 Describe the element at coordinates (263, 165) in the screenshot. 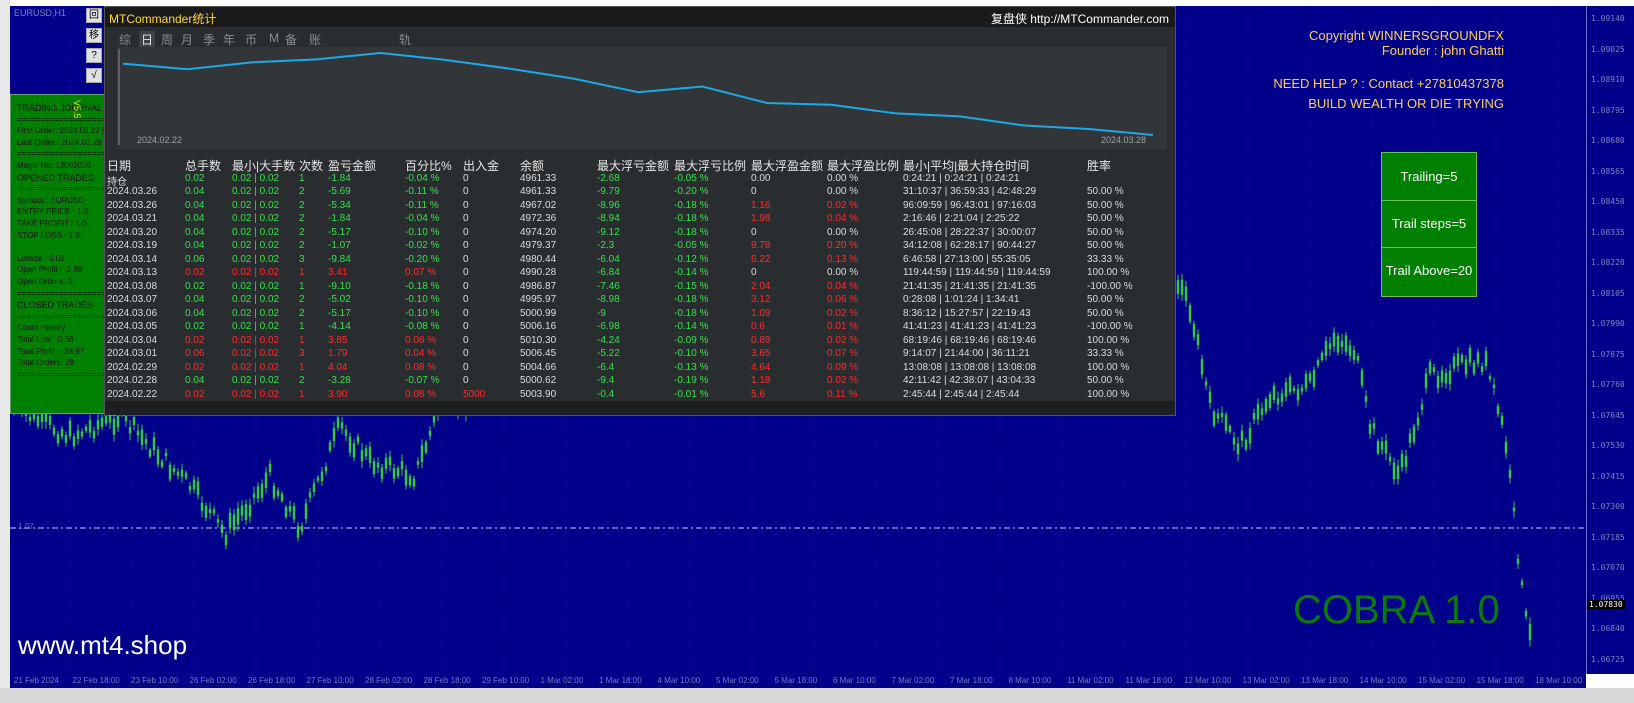

I see `column-header: 最小|大手数` at that location.